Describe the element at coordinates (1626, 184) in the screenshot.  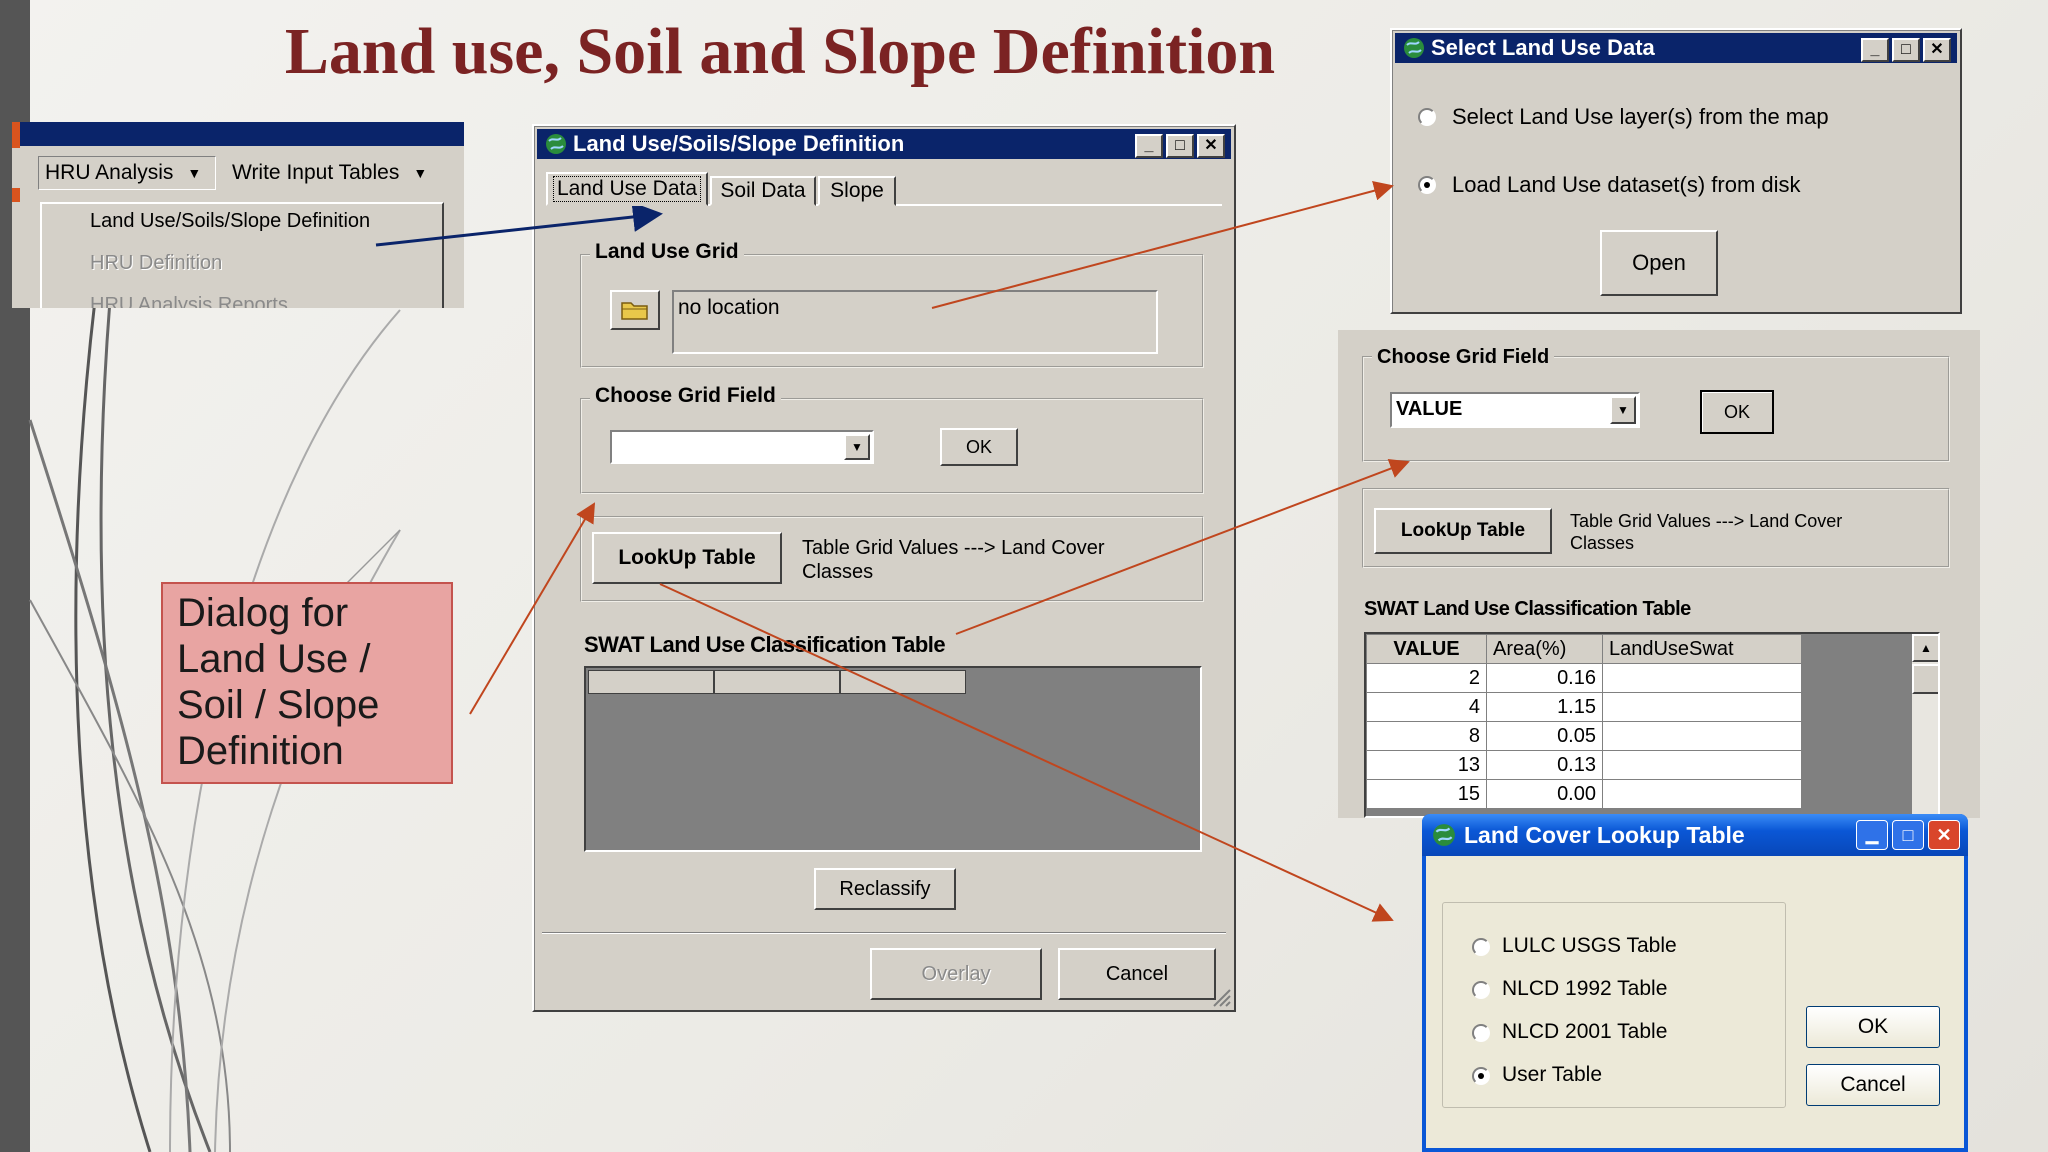
I see `option-disk-label: Load Land Use dataset(s) from disk` at that location.